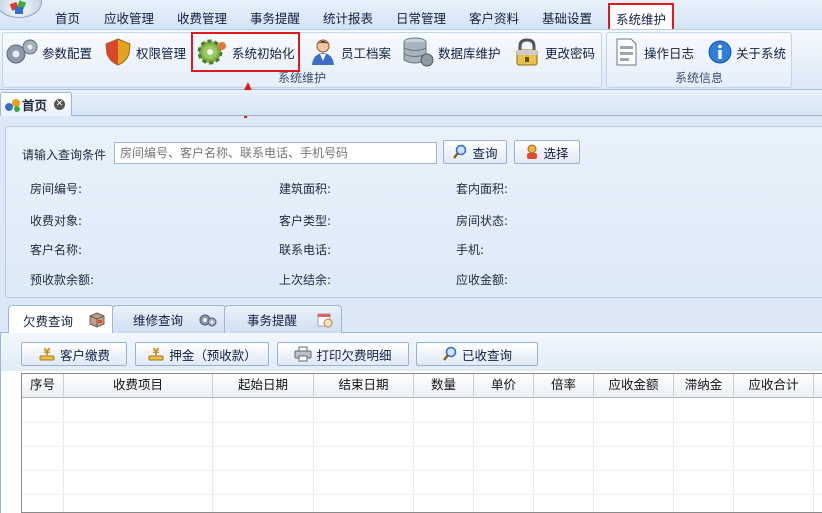 Image resolution: width=822 pixels, height=513 pixels. What do you see at coordinates (634, 386) in the screenshot?
I see `col-amount-due: 应收金额` at bounding box center [634, 386].